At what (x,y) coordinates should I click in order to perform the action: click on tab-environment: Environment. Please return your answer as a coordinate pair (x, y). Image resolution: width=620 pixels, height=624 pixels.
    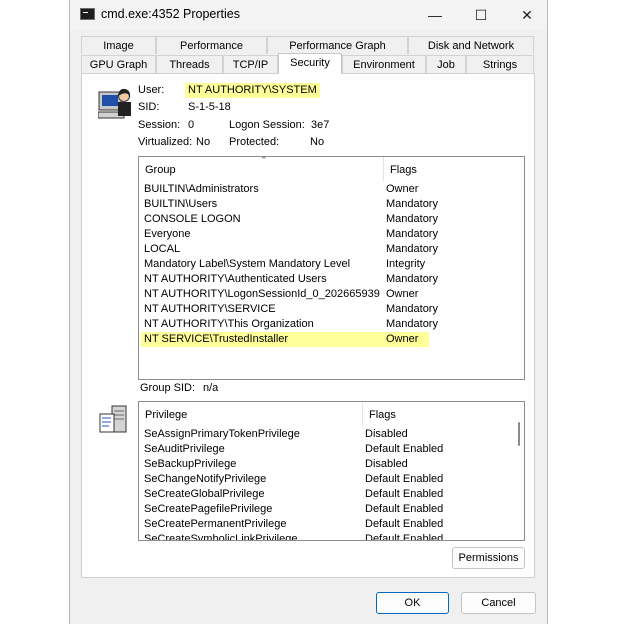
    Looking at the image, I should click on (384, 64).